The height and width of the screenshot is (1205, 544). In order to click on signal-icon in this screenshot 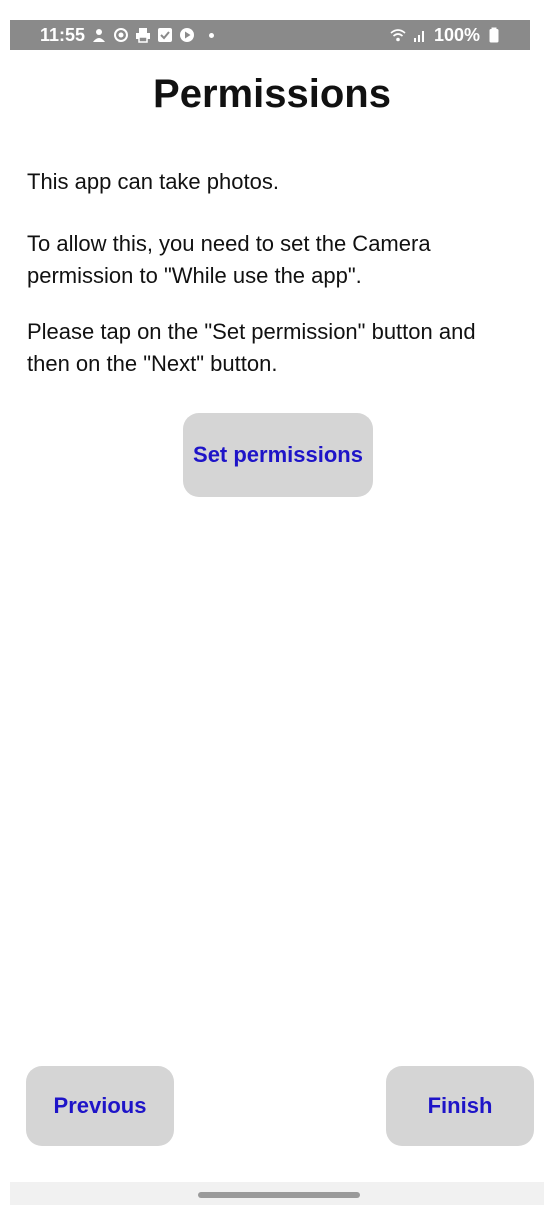, I will do `click(420, 35)`.